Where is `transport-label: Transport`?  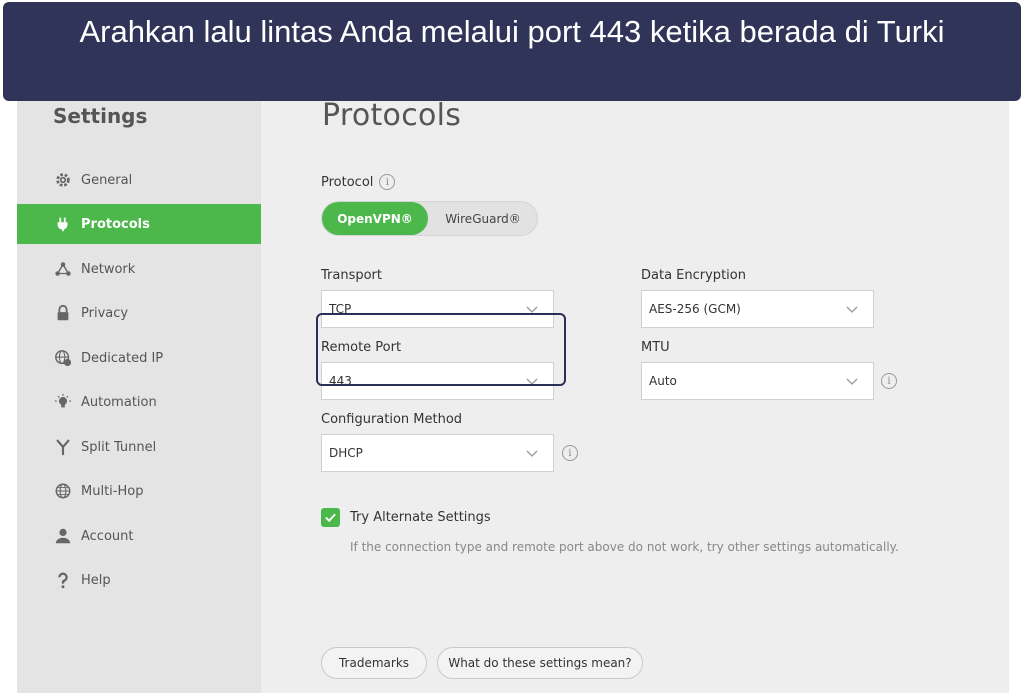
transport-label: Transport is located at coordinates (352, 275).